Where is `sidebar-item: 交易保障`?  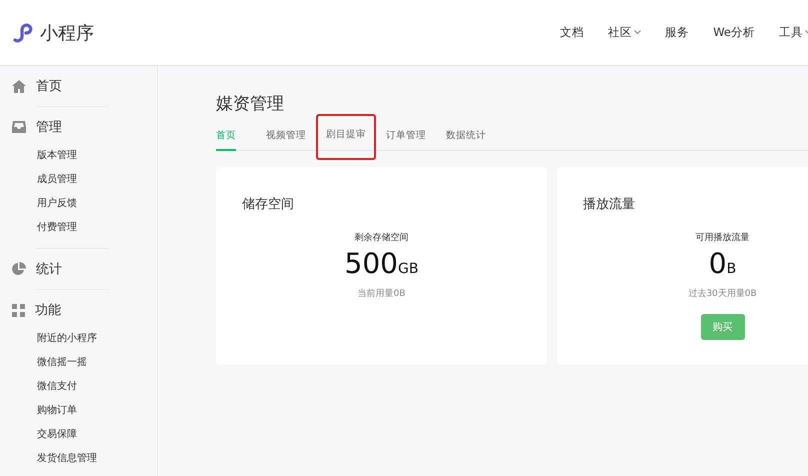 sidebar-item: 交易保障 is located at coordinates (78, 435).